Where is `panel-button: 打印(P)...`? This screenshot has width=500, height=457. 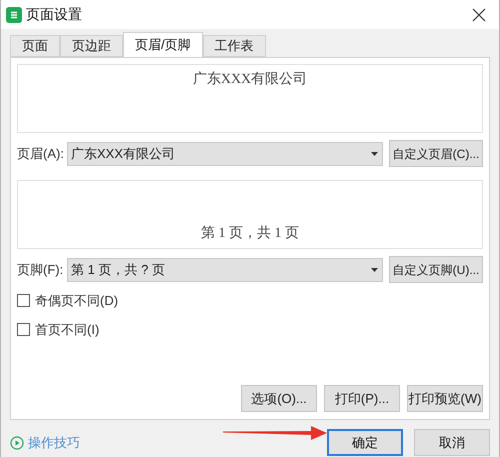
panel-button: 打印(P)... is located at coordinates (362, 398).